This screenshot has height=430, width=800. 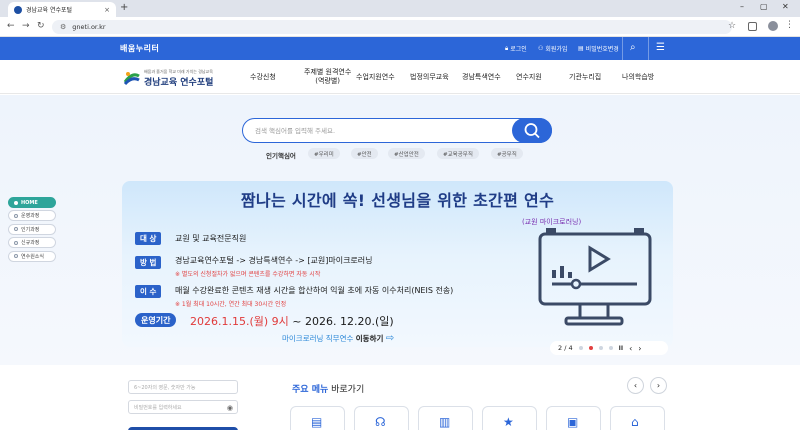 I want to click on site-favicon-icon, so click(x=18, y=9).